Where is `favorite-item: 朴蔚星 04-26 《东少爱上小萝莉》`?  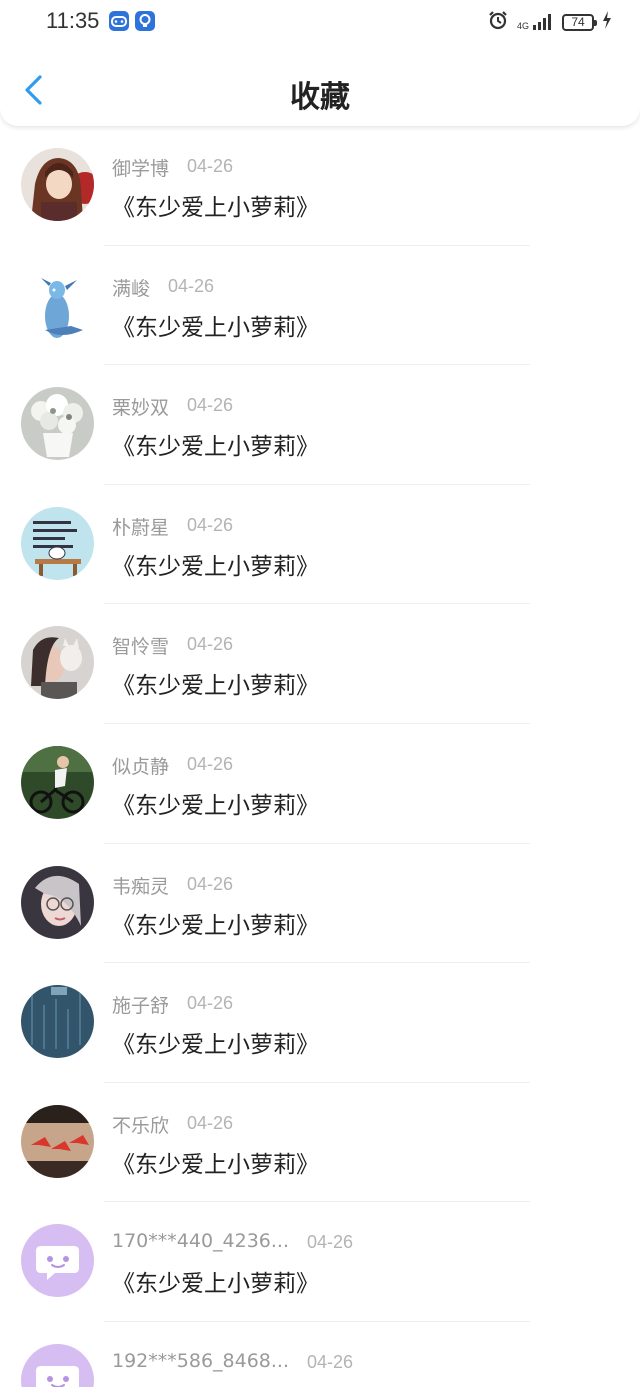
favorite-item: 朴蔚星 04-26 《东少爱上小萝莉》 is located at coordinates (320, 545).